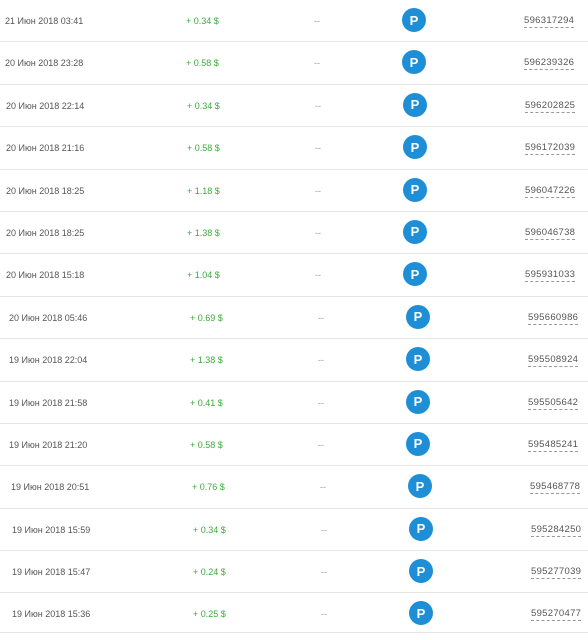 The width and height of the screenshot is (588, 640). What do you see at coordinates (550, 233) in the screenshot?
I see `transaction-id-link: 596046738` at bounding box center [550, 233].